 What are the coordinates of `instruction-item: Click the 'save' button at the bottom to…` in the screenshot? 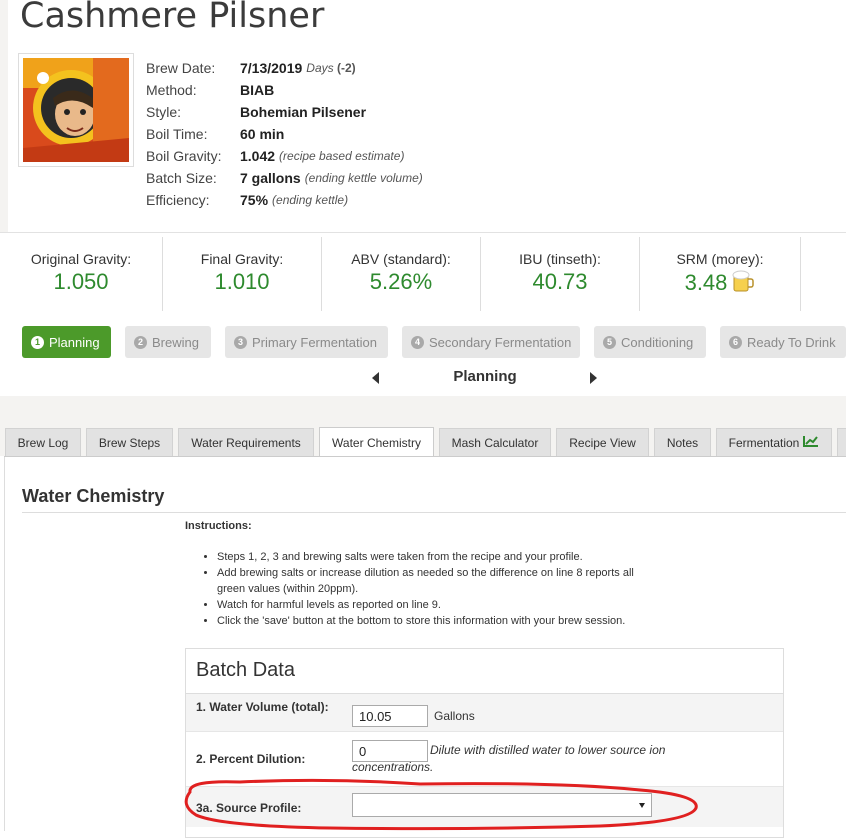 It's located at (427, 621).